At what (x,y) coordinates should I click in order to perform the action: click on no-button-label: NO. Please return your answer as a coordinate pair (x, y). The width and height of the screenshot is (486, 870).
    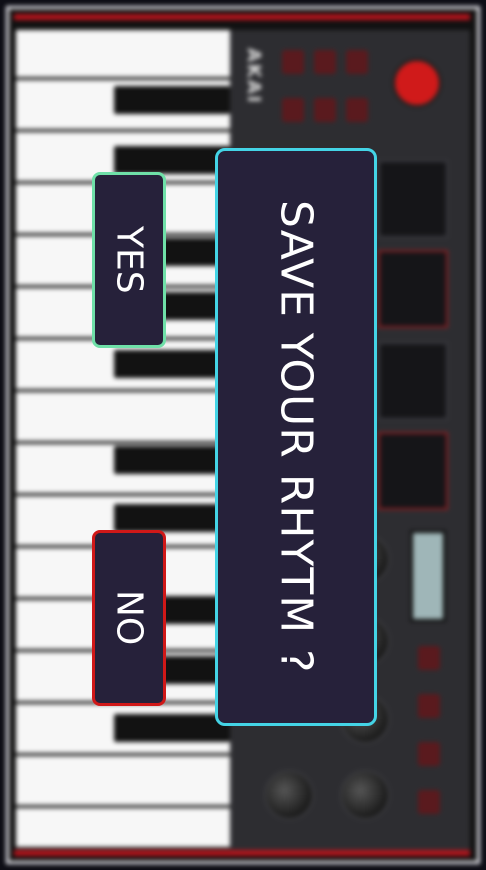
    Looking at the image, I should click on (129, 618).